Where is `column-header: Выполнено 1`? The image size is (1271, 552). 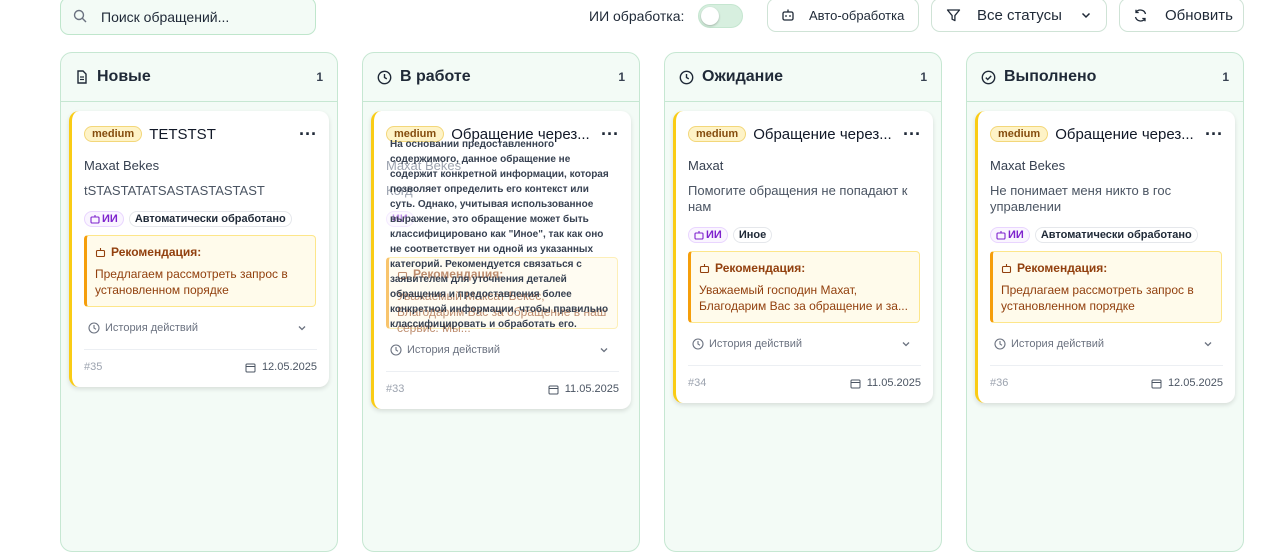 column-header: Выполнено 1 is located at coordinates (1105, 77).